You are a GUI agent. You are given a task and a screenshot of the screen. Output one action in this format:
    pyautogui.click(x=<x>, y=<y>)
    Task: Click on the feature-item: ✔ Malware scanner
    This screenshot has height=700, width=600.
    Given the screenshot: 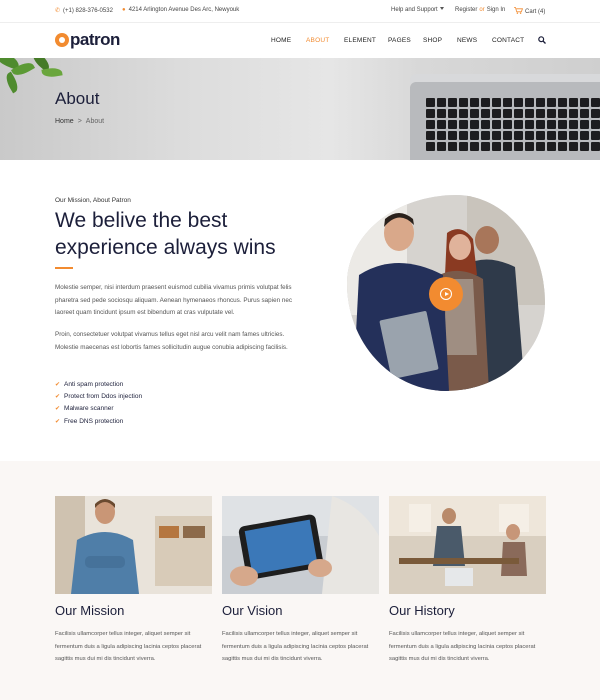 What is the action you would take?
    pyautogui.click(x=98, y=409)
    